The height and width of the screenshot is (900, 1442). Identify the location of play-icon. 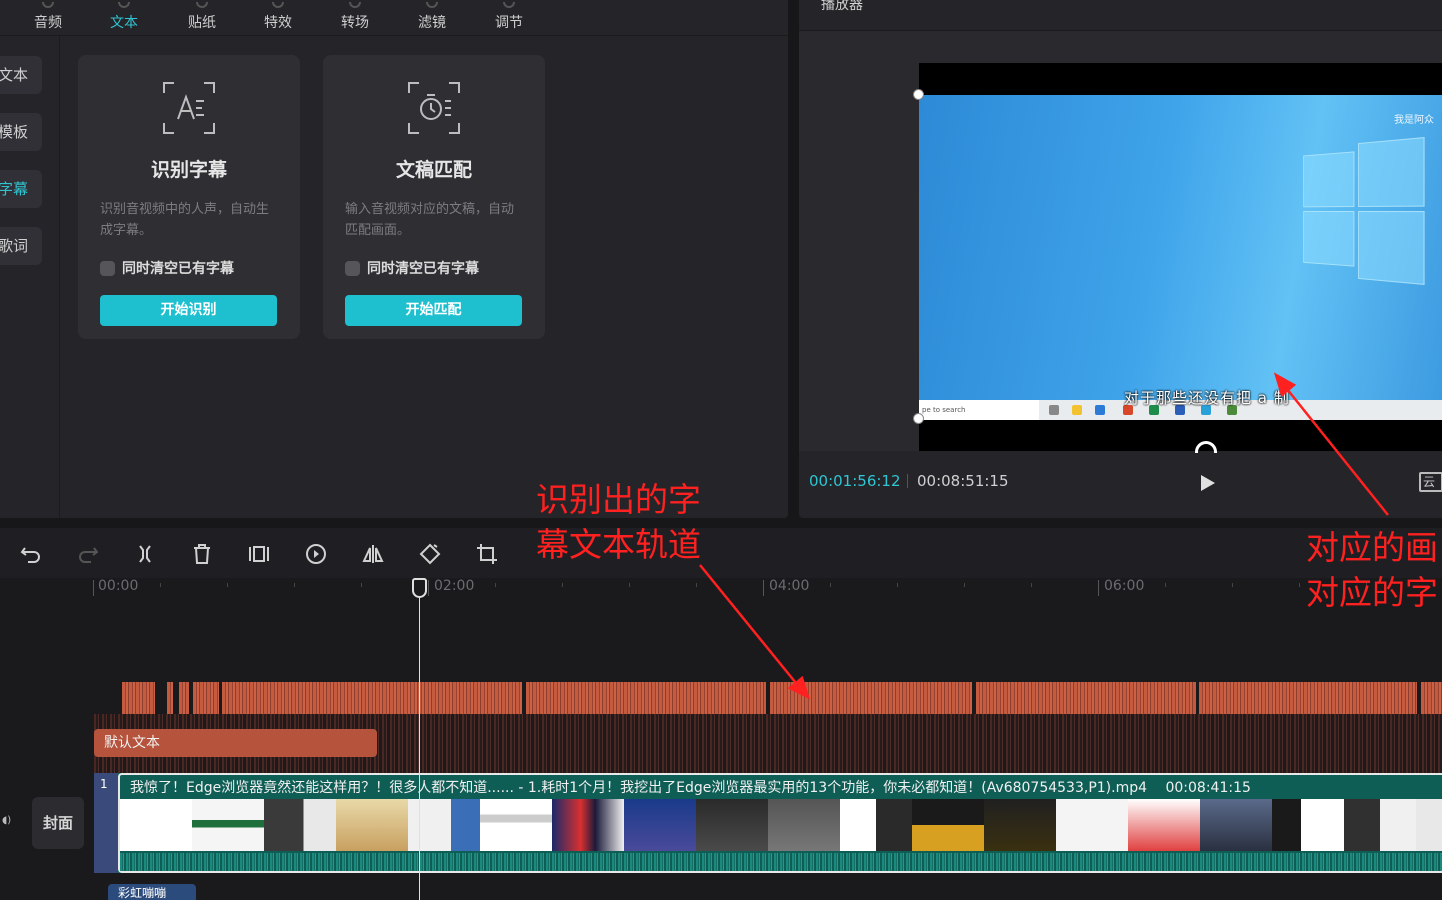
(1208, 483).